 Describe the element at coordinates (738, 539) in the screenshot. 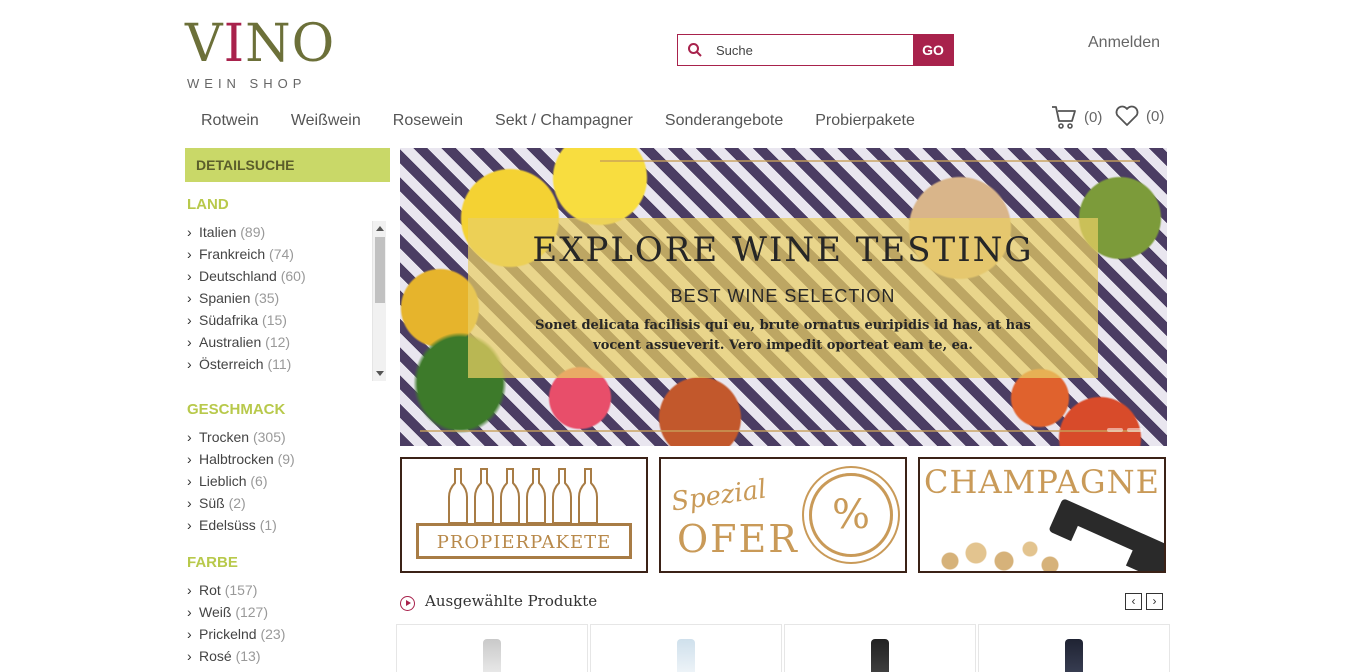

I see `banner-ofer-text: OFER` at that location.